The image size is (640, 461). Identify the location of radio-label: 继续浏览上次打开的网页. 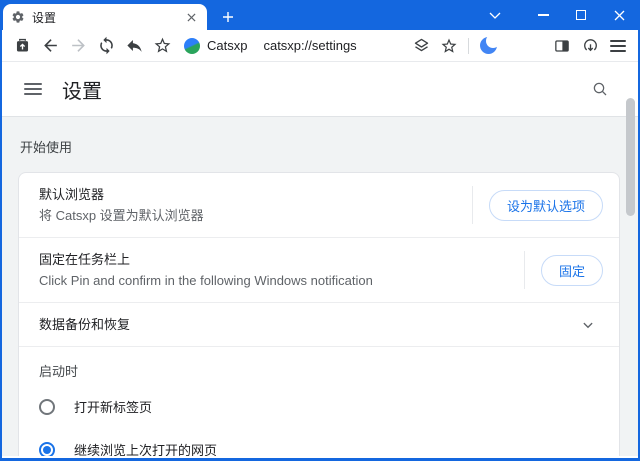
(146, 449).